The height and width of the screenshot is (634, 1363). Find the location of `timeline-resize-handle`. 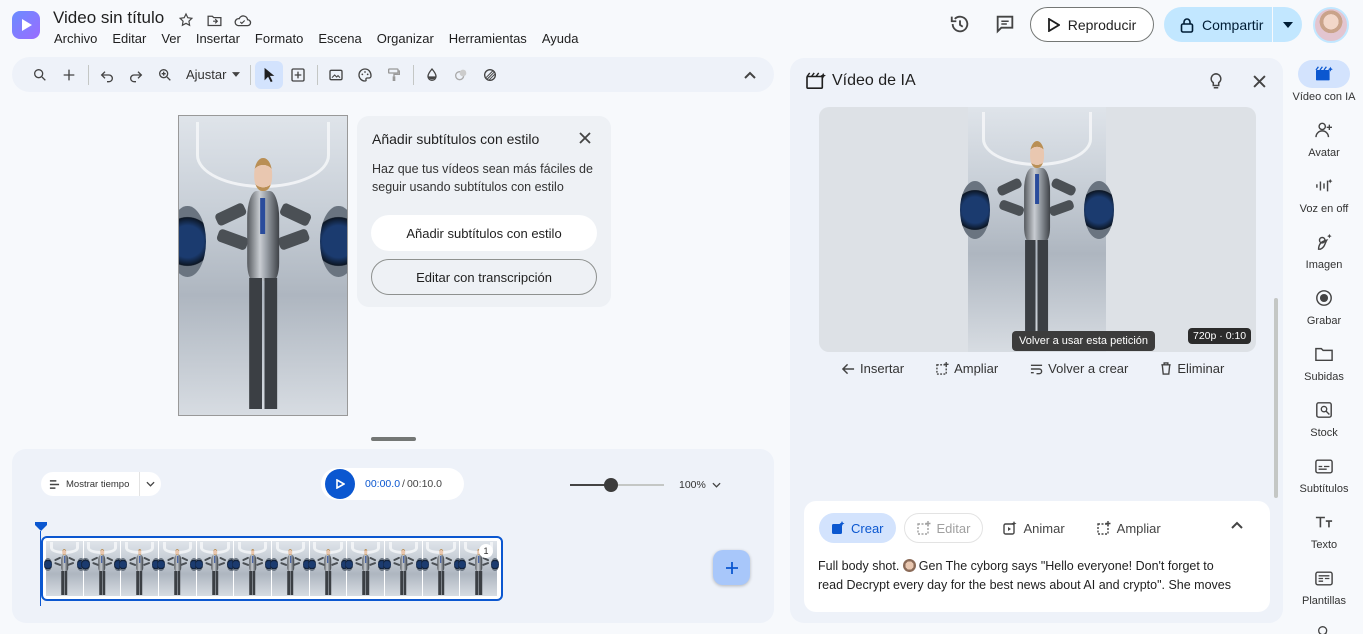

timeline-resize-handle is located at coordinates (393, 439).